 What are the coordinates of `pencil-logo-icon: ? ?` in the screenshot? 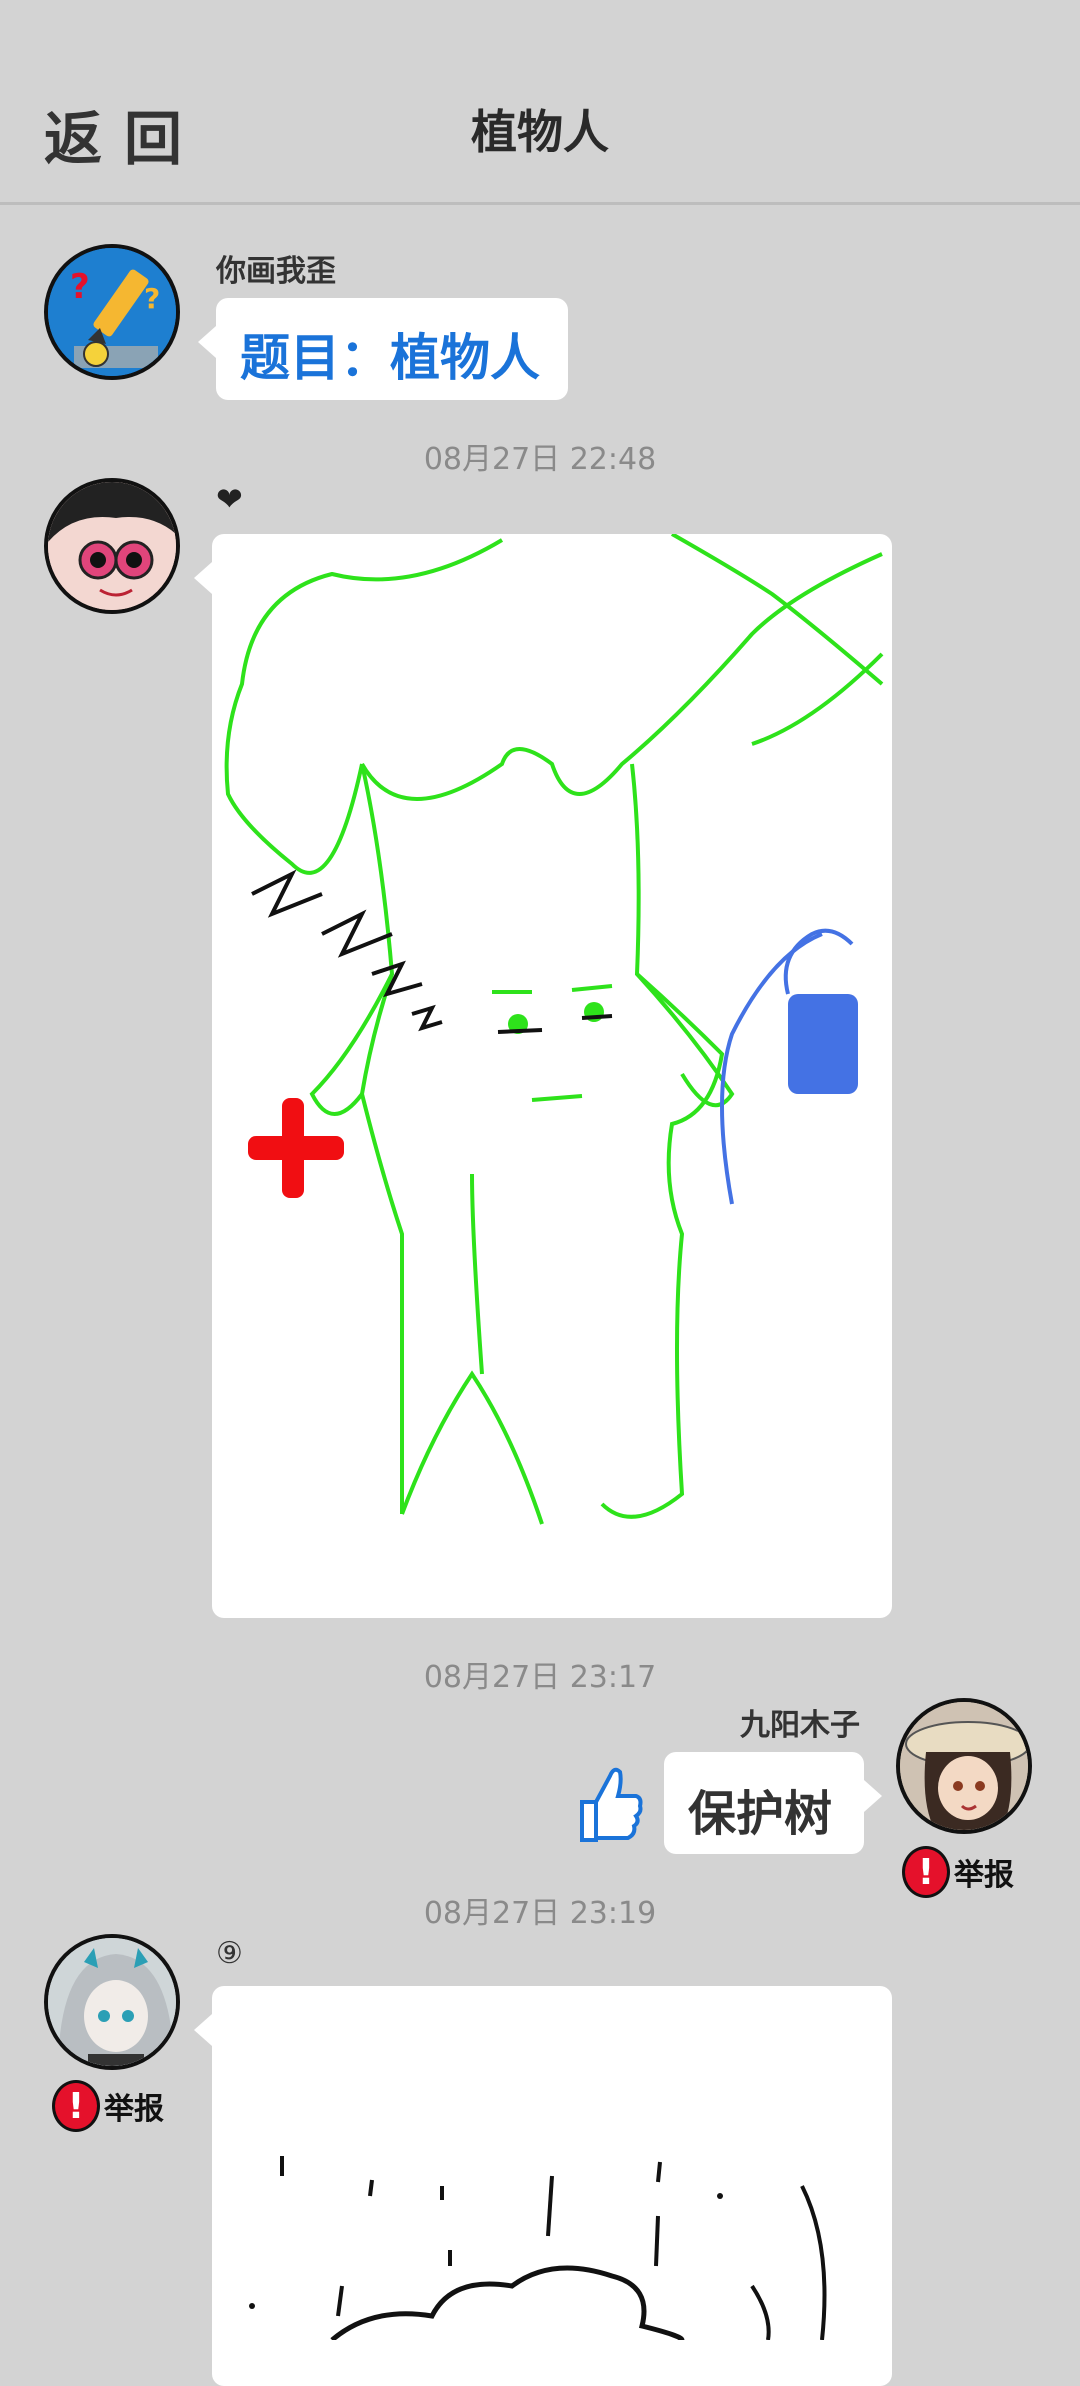 It's located at (112, 312).